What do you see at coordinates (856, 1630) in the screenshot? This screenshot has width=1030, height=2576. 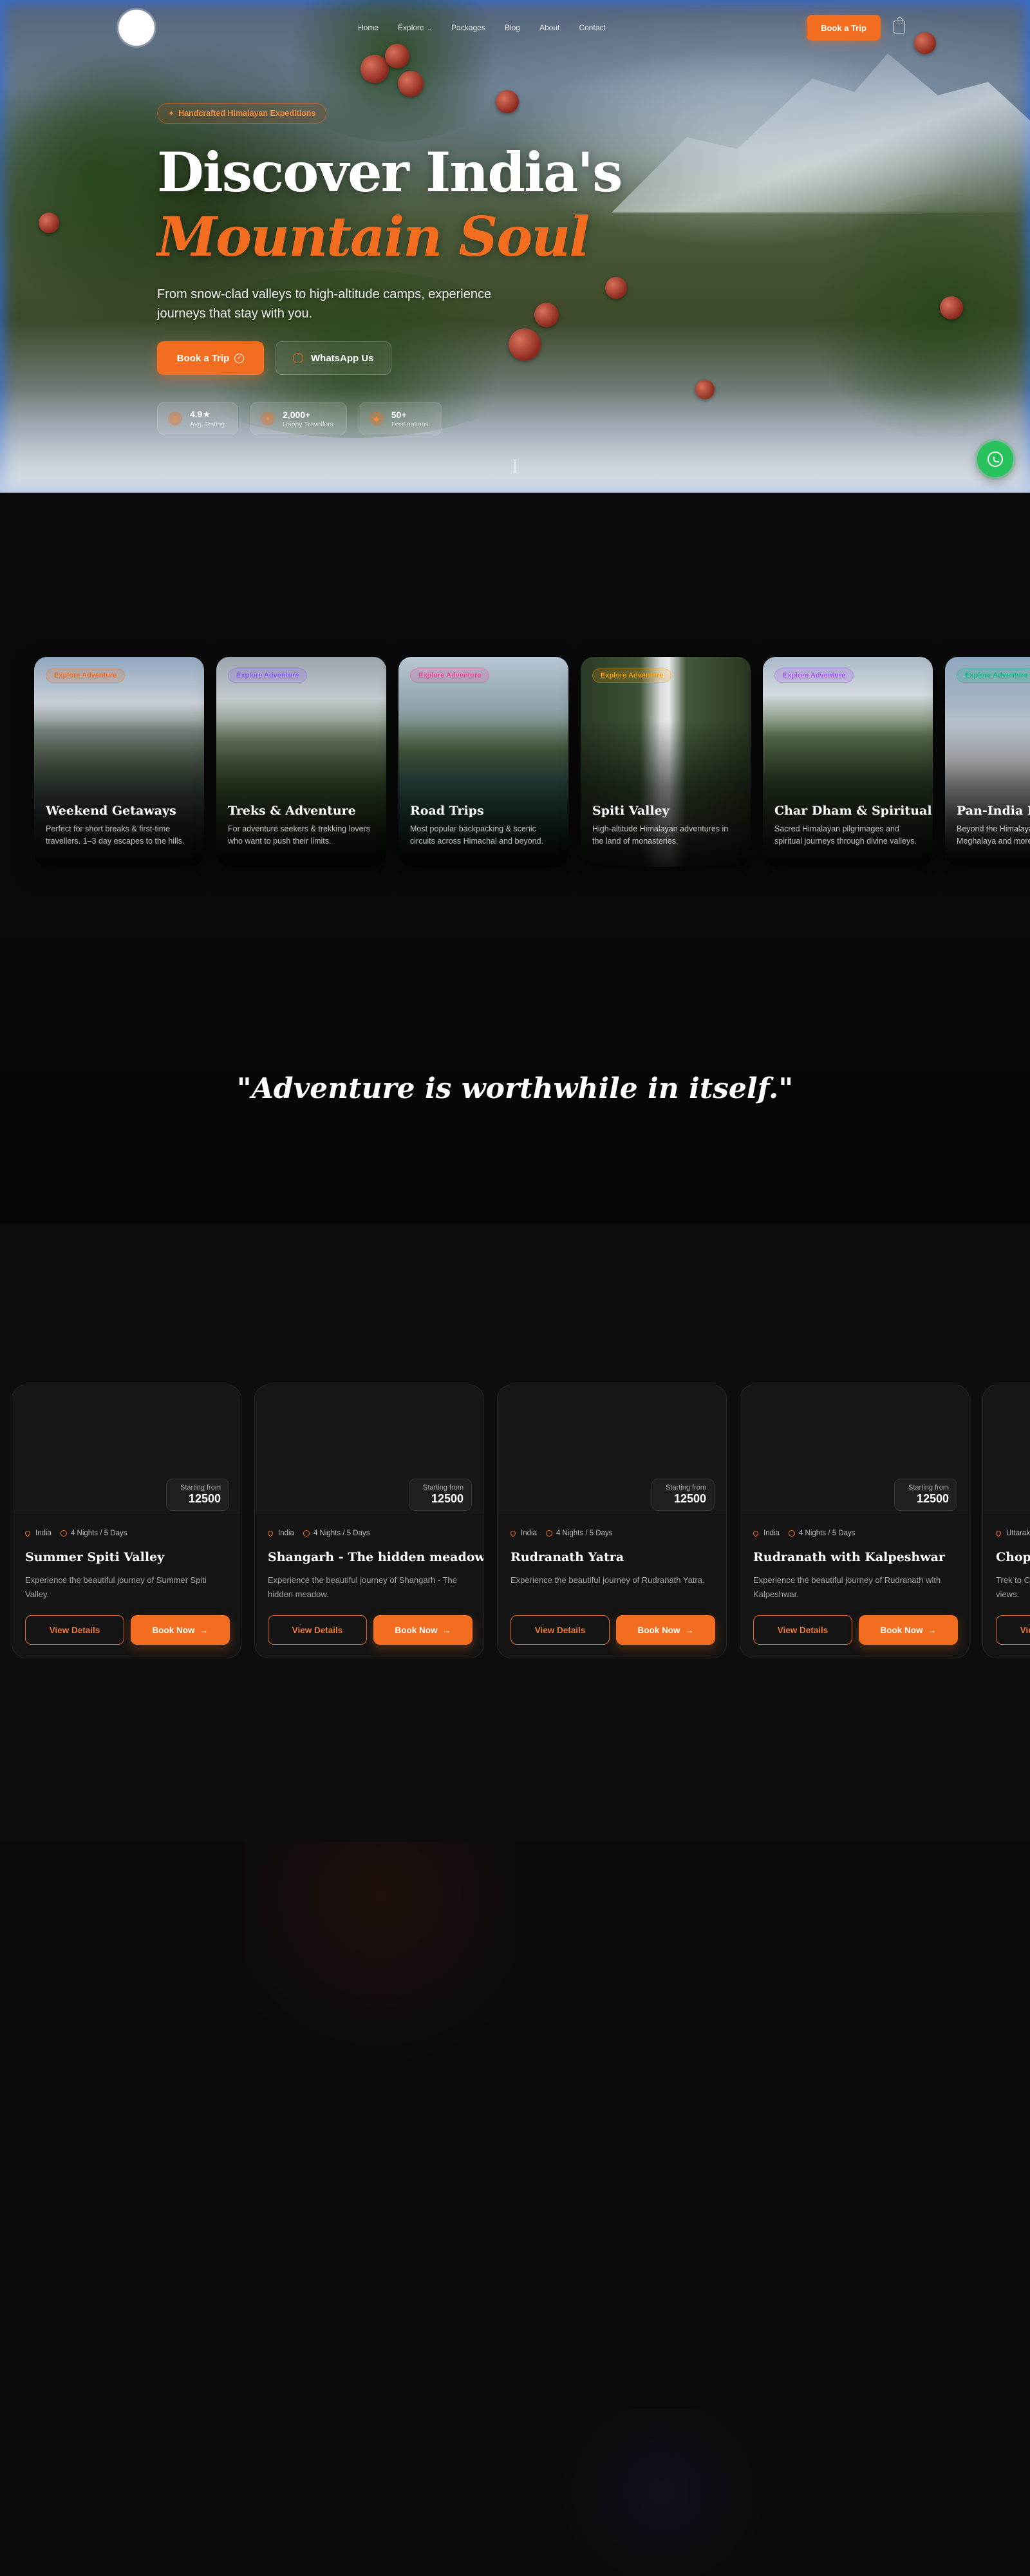 I see `package-buttons: View Details Book Now →` at bounding box center [856, 1630].